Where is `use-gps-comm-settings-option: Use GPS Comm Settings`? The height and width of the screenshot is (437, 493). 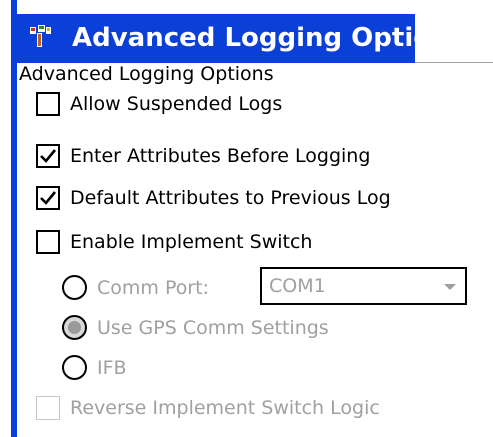 use-gps-comm-settings-option: Use GPS Comm Settings is located at coordinates (195, 327).